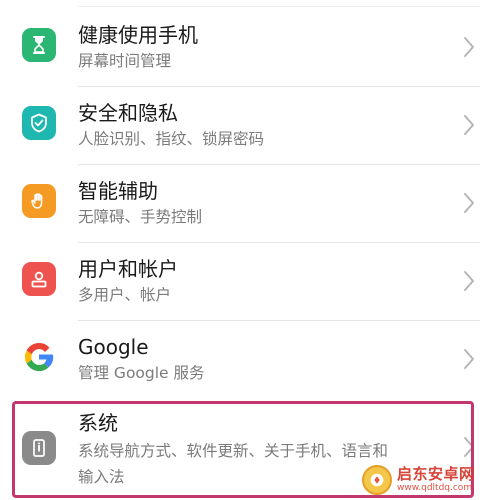  I want to click on hand-icon, so click(39, 201).